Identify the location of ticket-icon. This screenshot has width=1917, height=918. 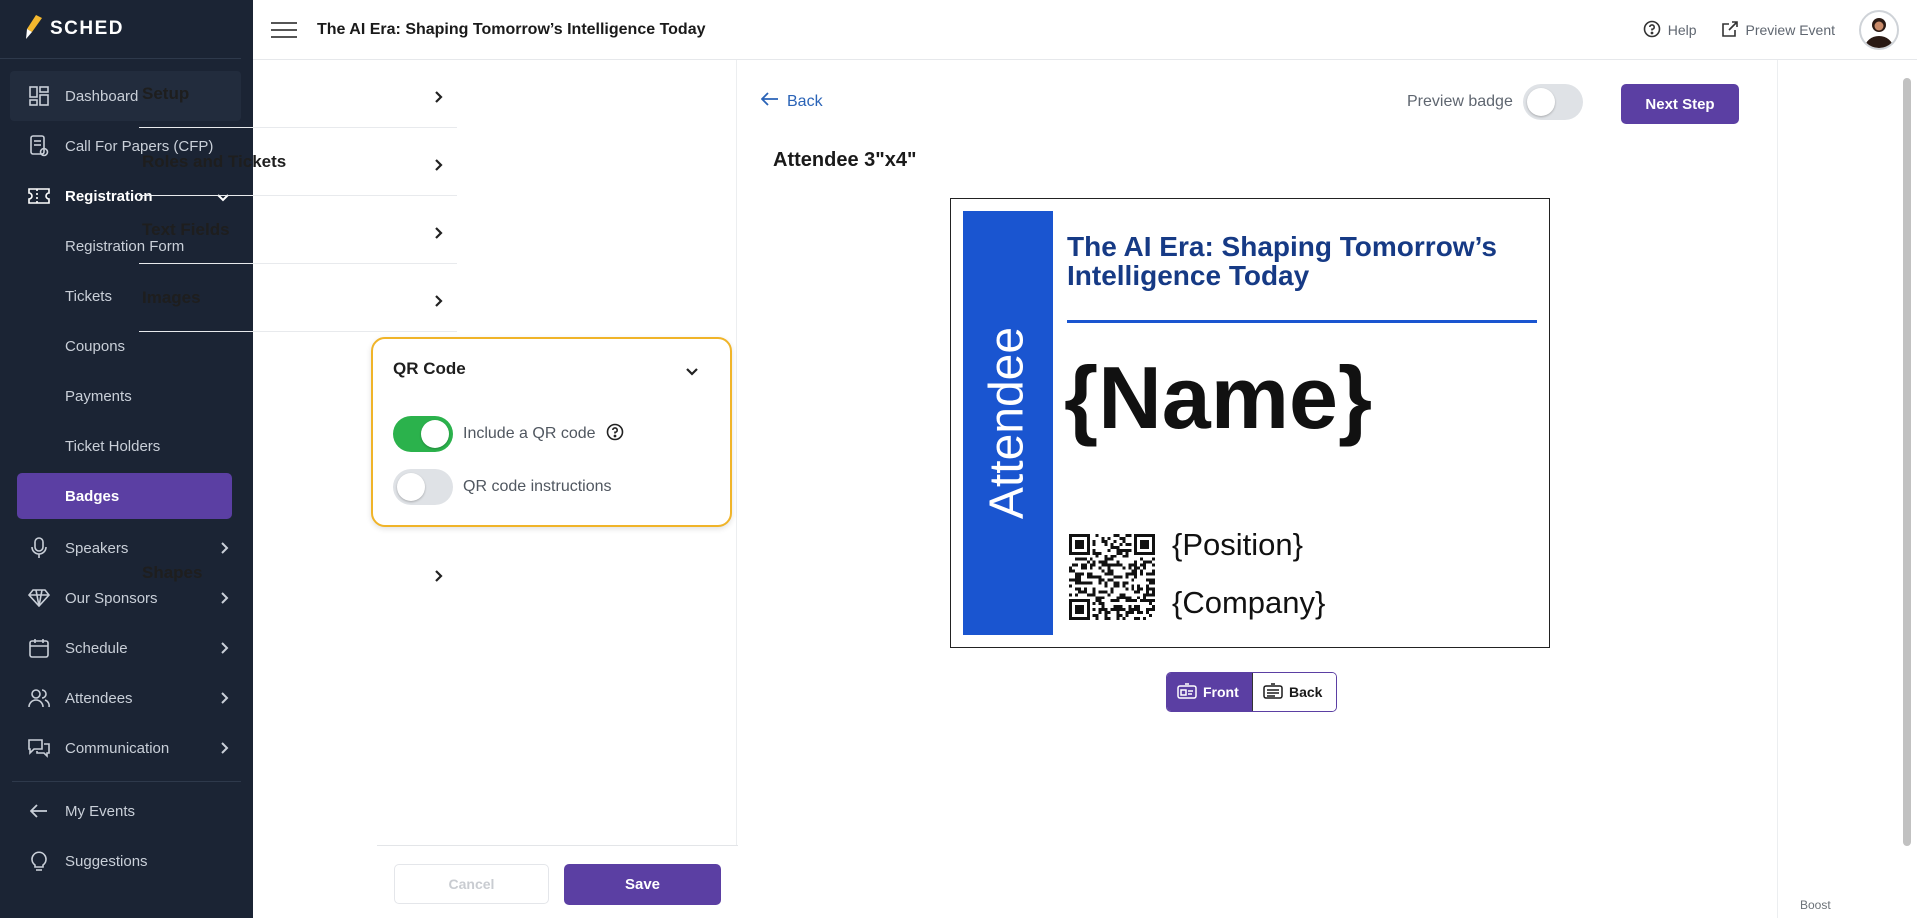
(39, 196).